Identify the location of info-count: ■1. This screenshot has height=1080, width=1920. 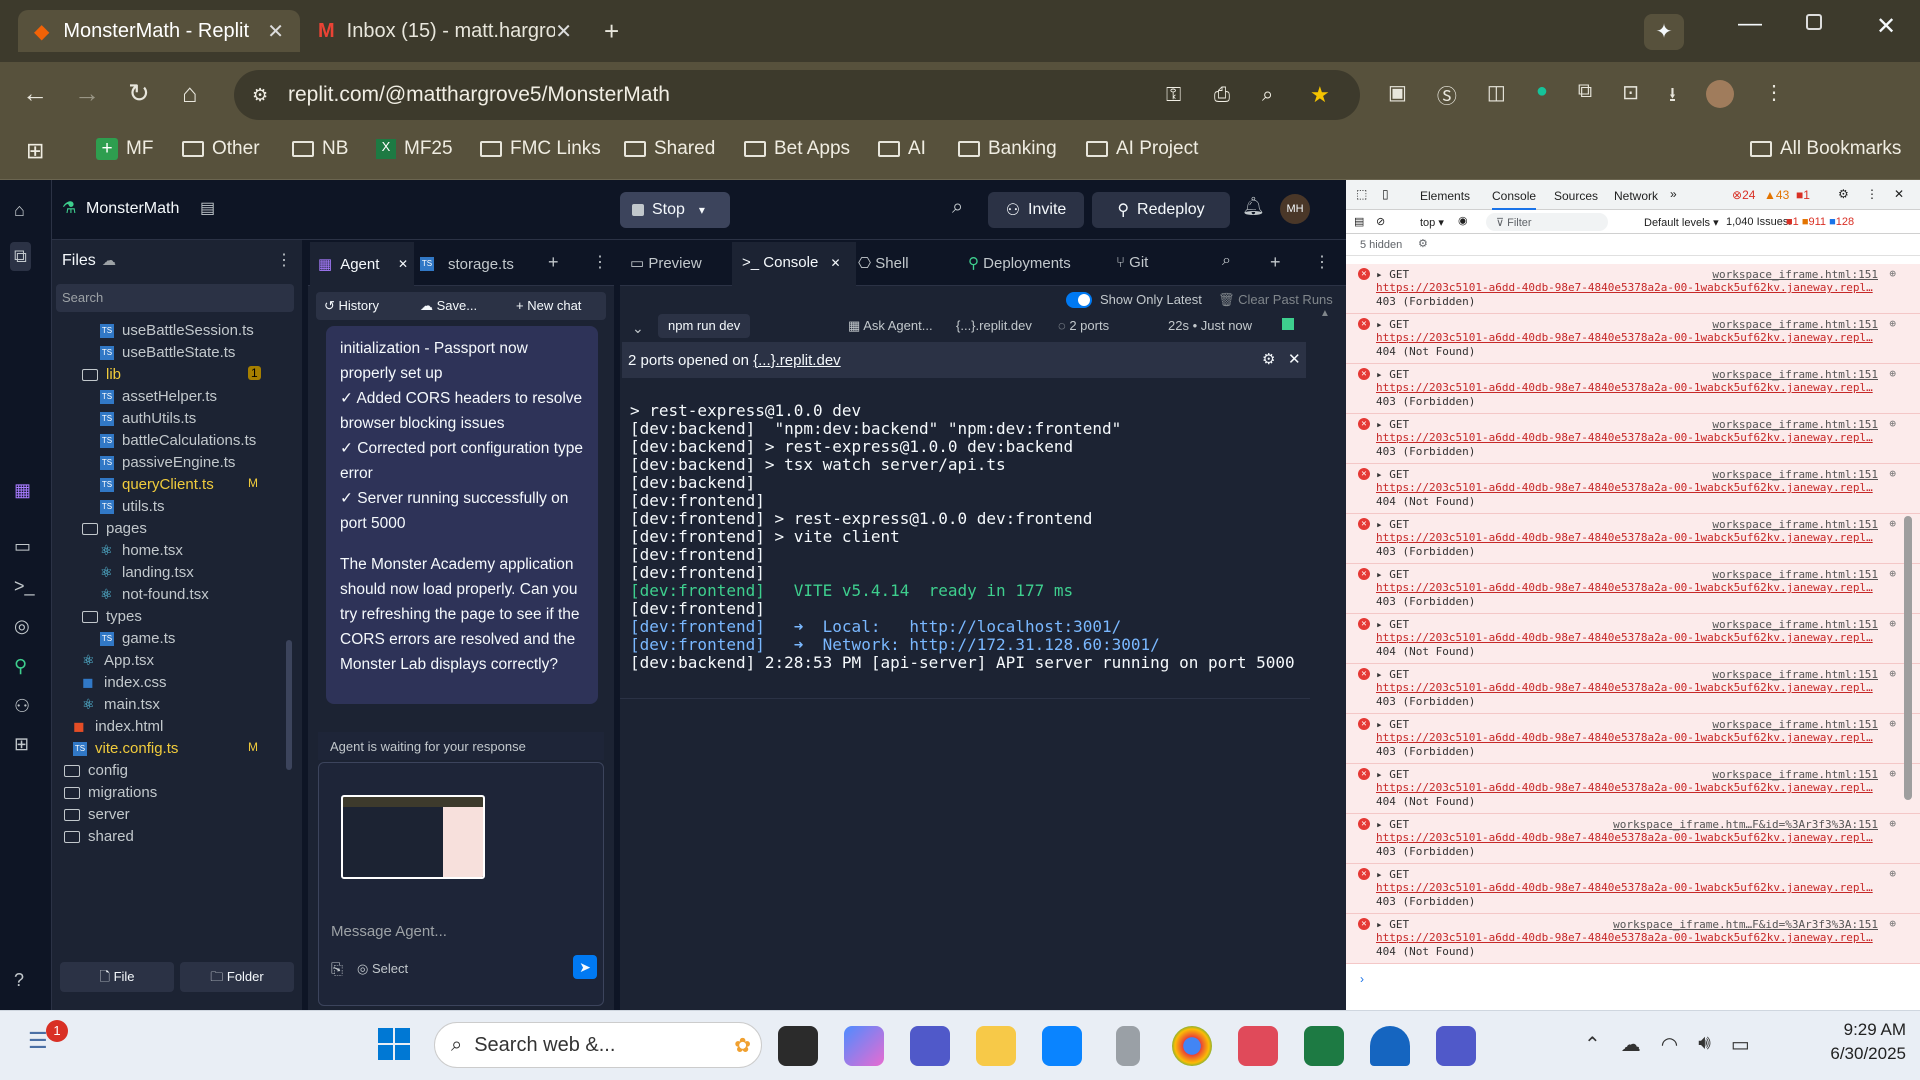
(1803, 195).